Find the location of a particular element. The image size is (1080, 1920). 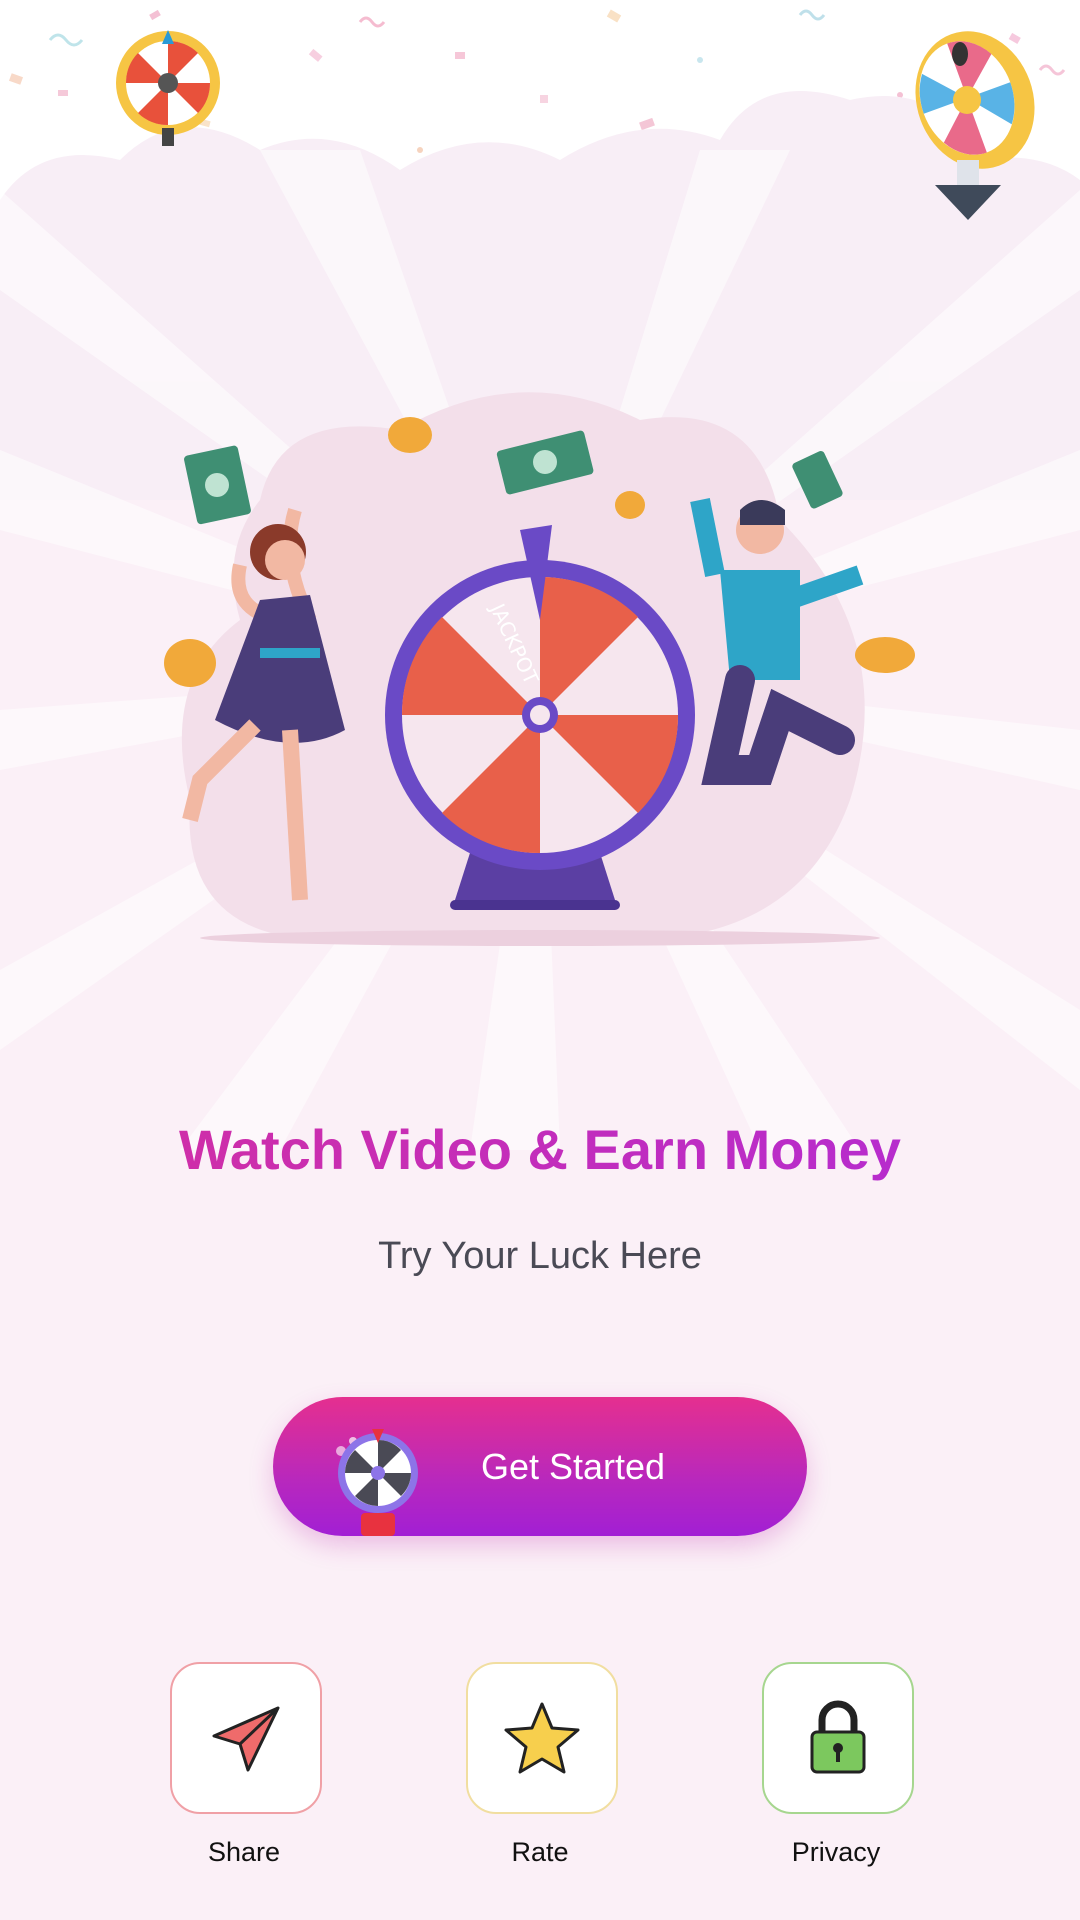

share-label: Share is located at coordinates (244, 1852).